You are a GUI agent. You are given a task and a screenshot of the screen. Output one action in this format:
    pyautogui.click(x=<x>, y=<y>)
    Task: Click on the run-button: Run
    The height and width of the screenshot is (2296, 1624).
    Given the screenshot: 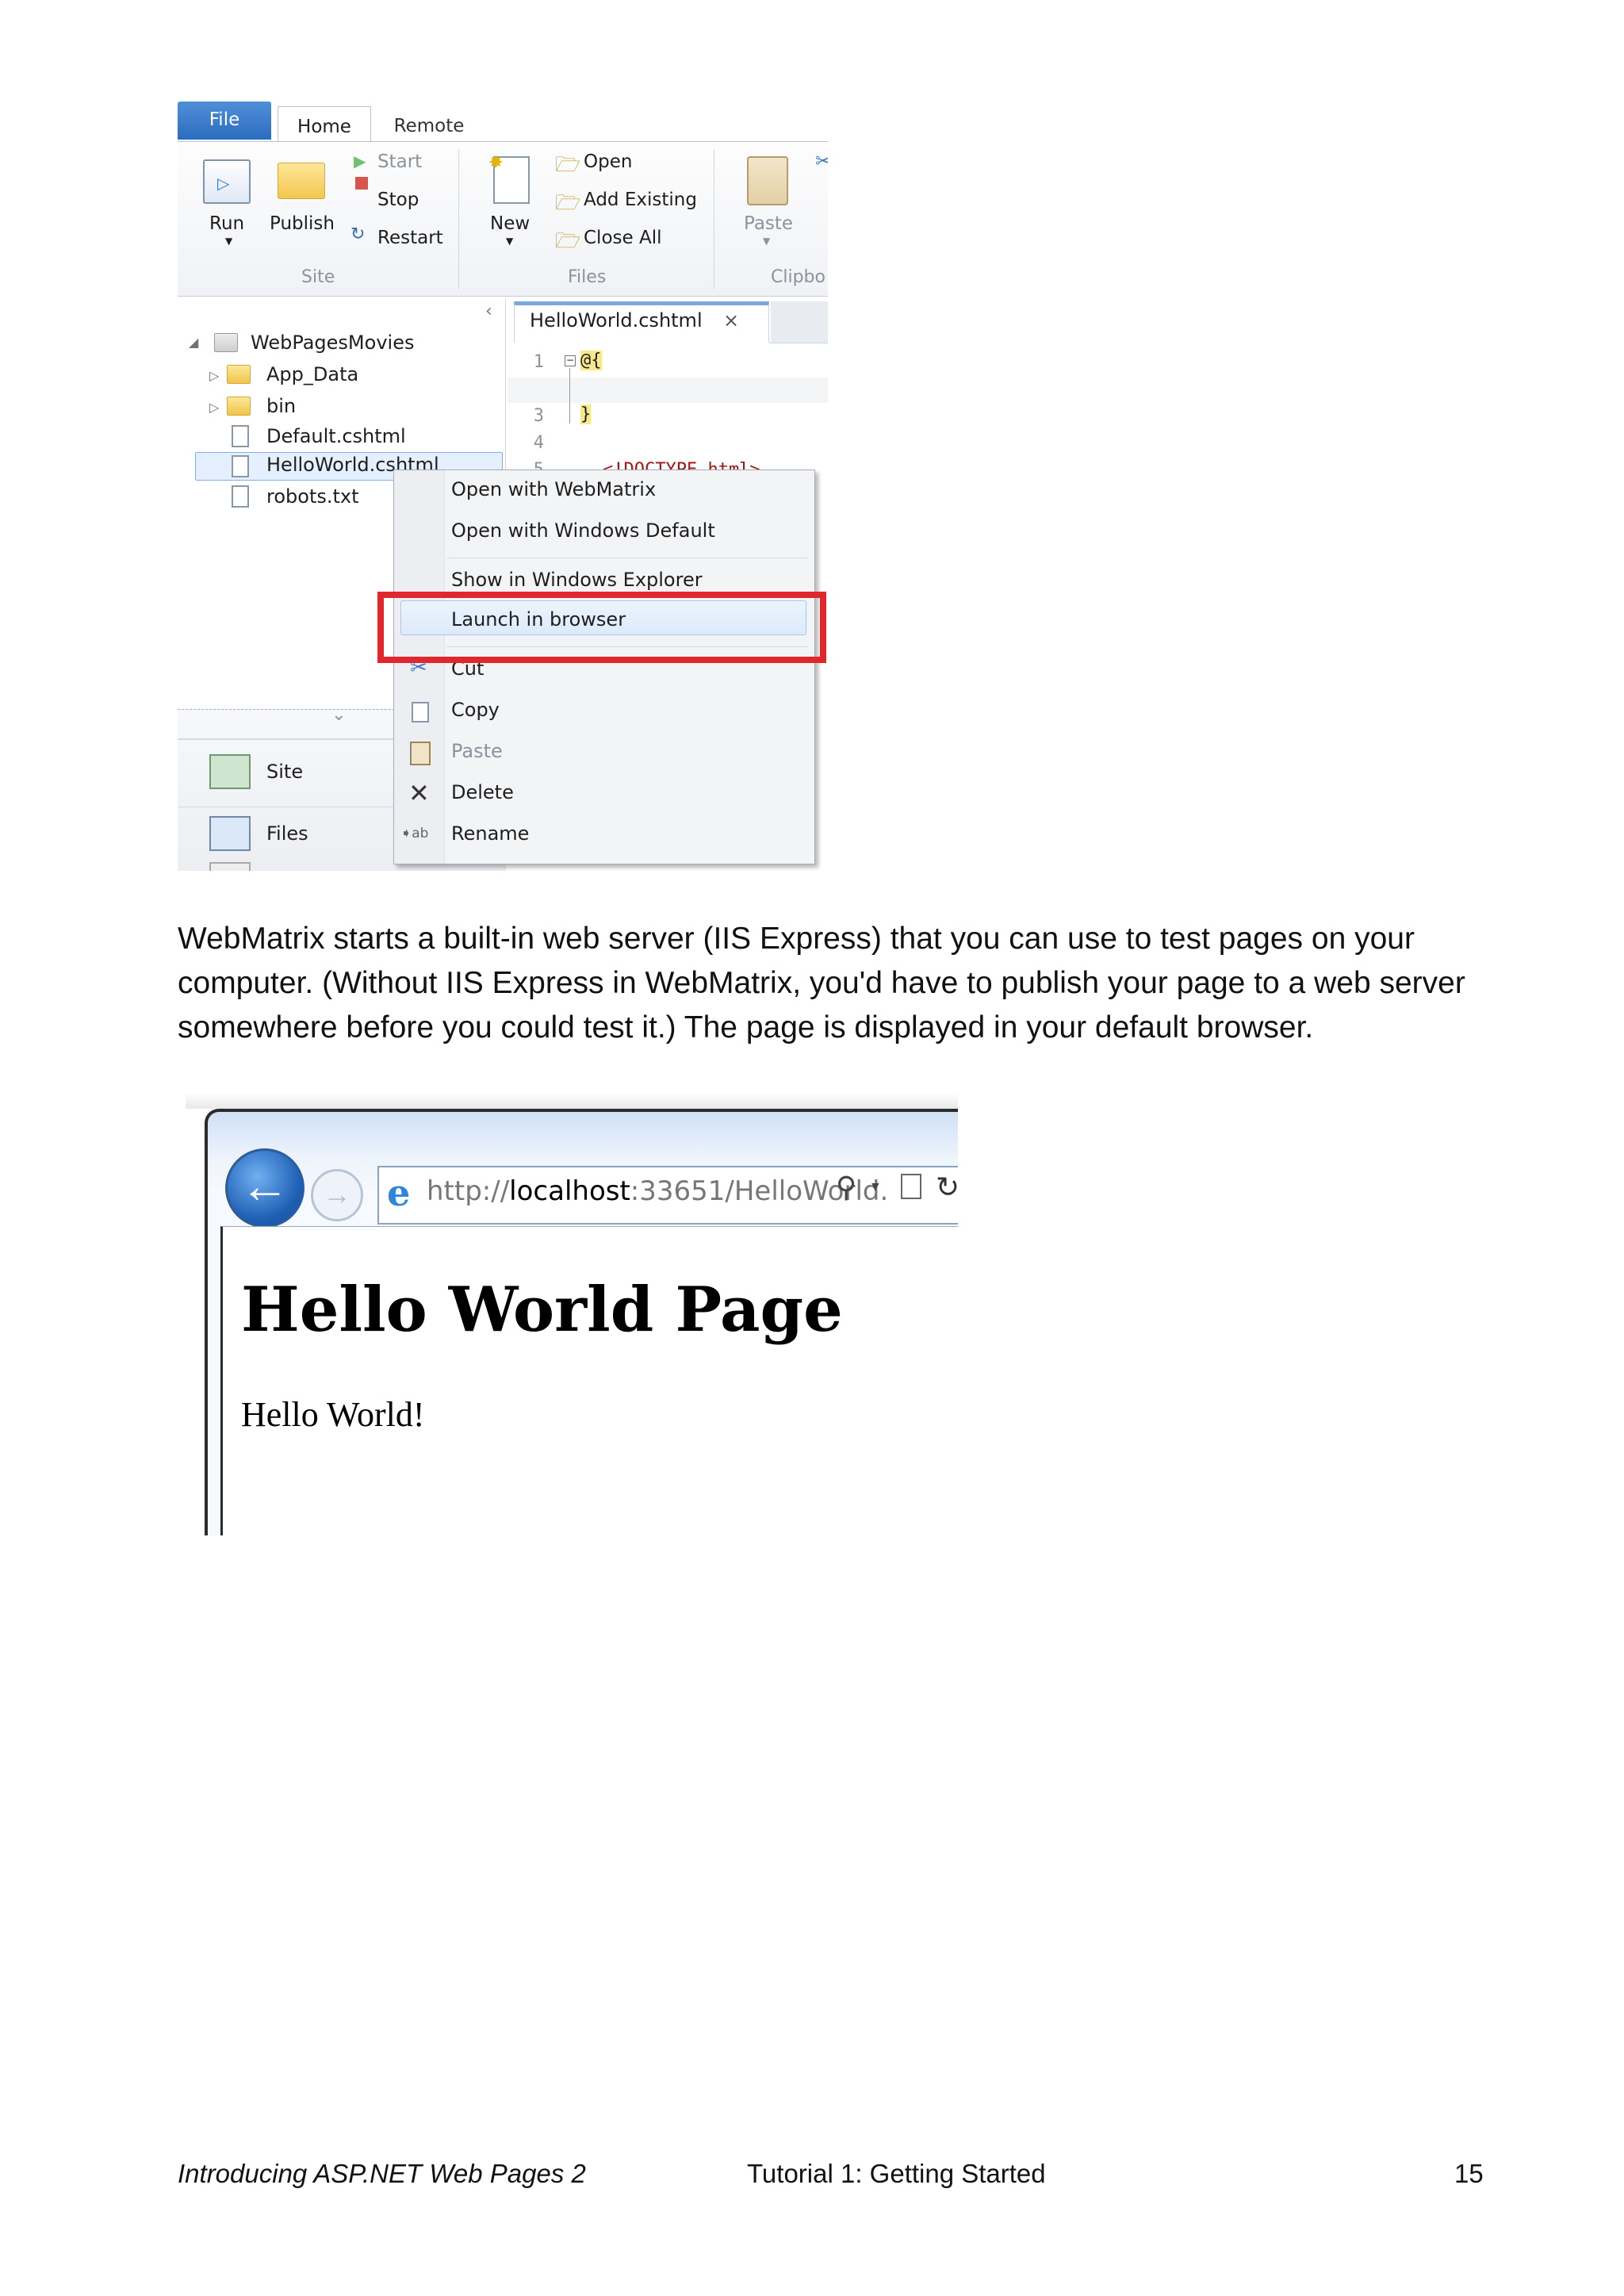 What is the action you would take?
    pyautogui.click(x=226, y=223)
    